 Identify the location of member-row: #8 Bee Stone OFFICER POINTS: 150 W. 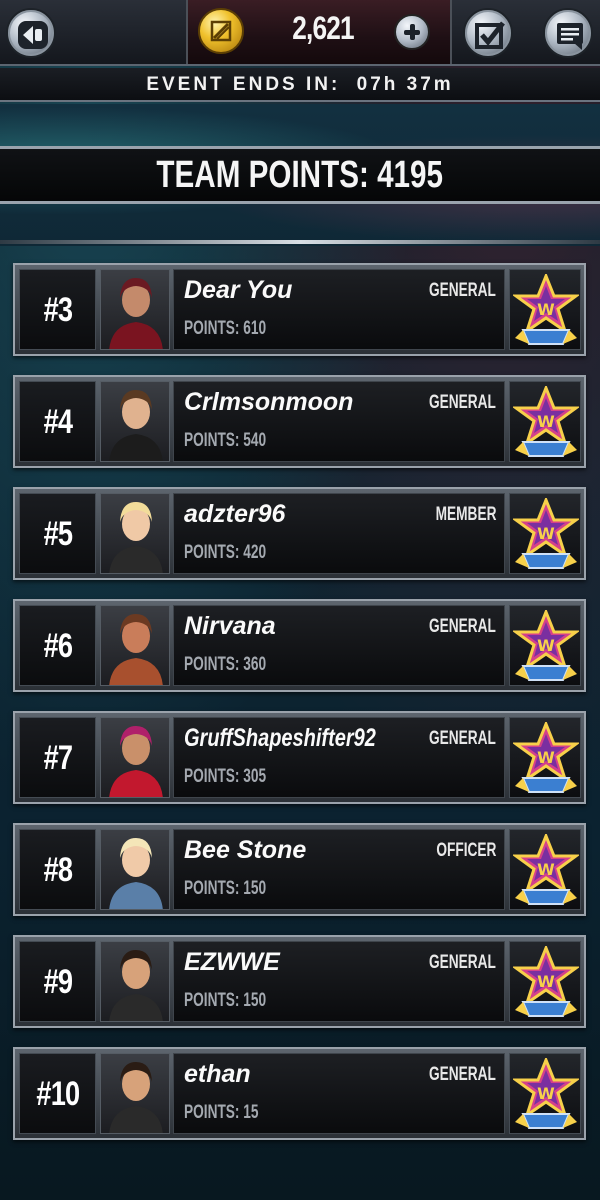
(299, 869).